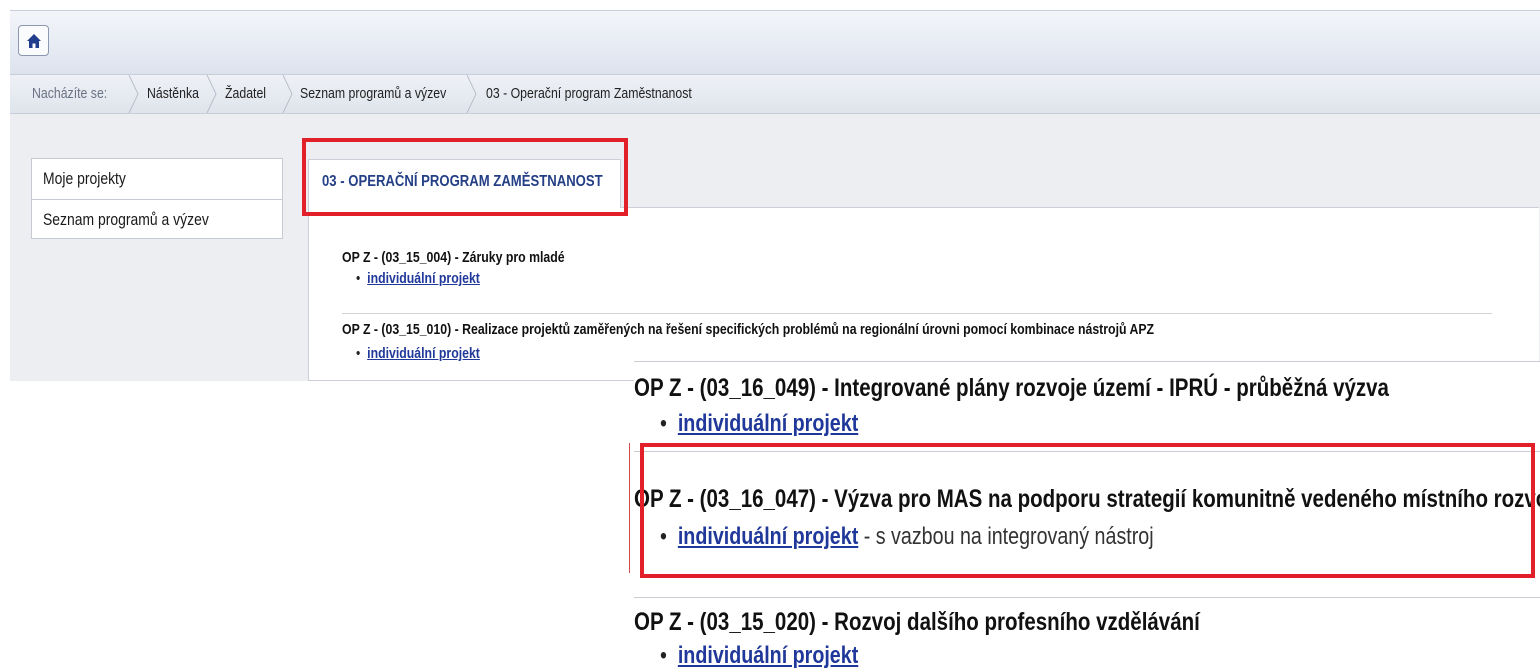  What do you see at coordinates (157, 179) in the screenshot?
I see `sidebar-item-moje-projekty: Moje projekty` at bounding box center [157, 179].